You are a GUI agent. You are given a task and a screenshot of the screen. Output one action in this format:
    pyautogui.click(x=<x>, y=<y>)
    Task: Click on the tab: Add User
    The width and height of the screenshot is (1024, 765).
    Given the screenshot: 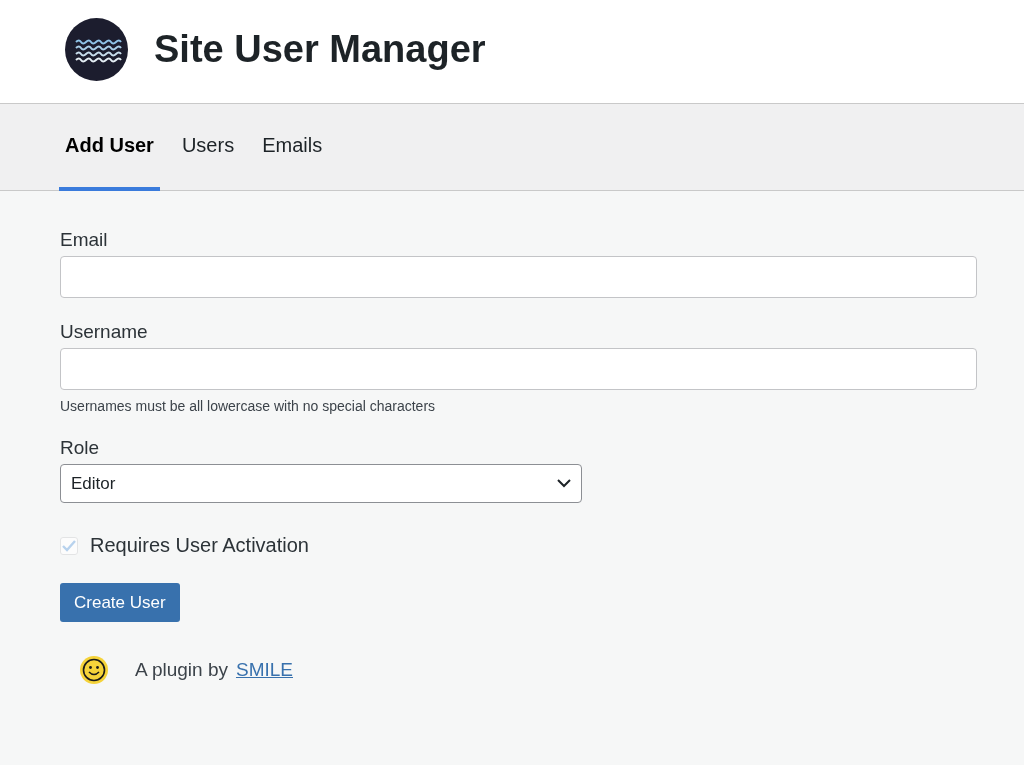 What is the action you would take?
    pyautogui.click(x=109, y=147)
    